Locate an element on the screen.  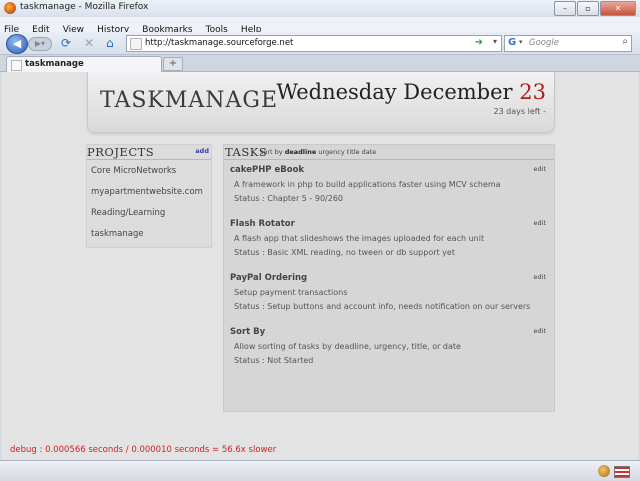
sort-date-link: date is located at coordinates (369, 152).